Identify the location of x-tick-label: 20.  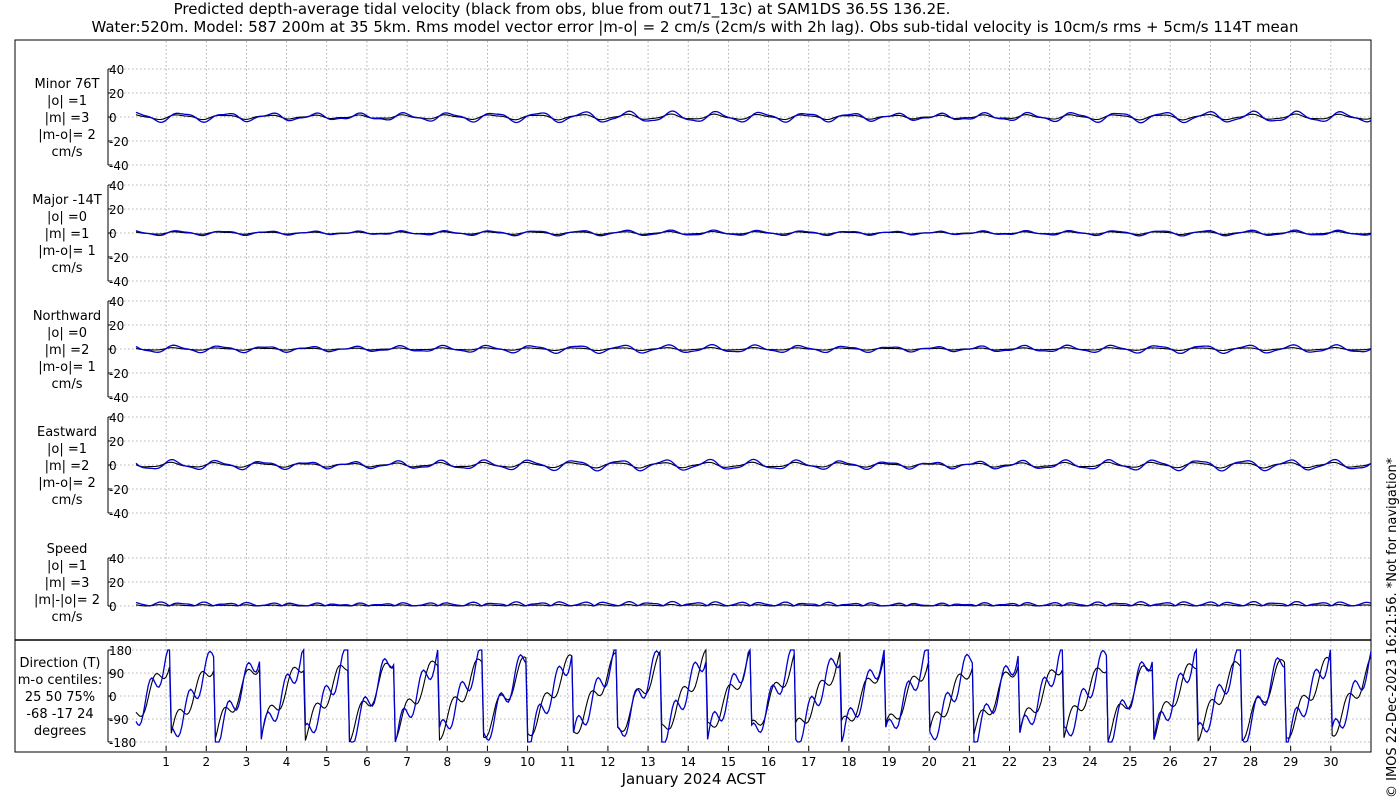
(929, 762).